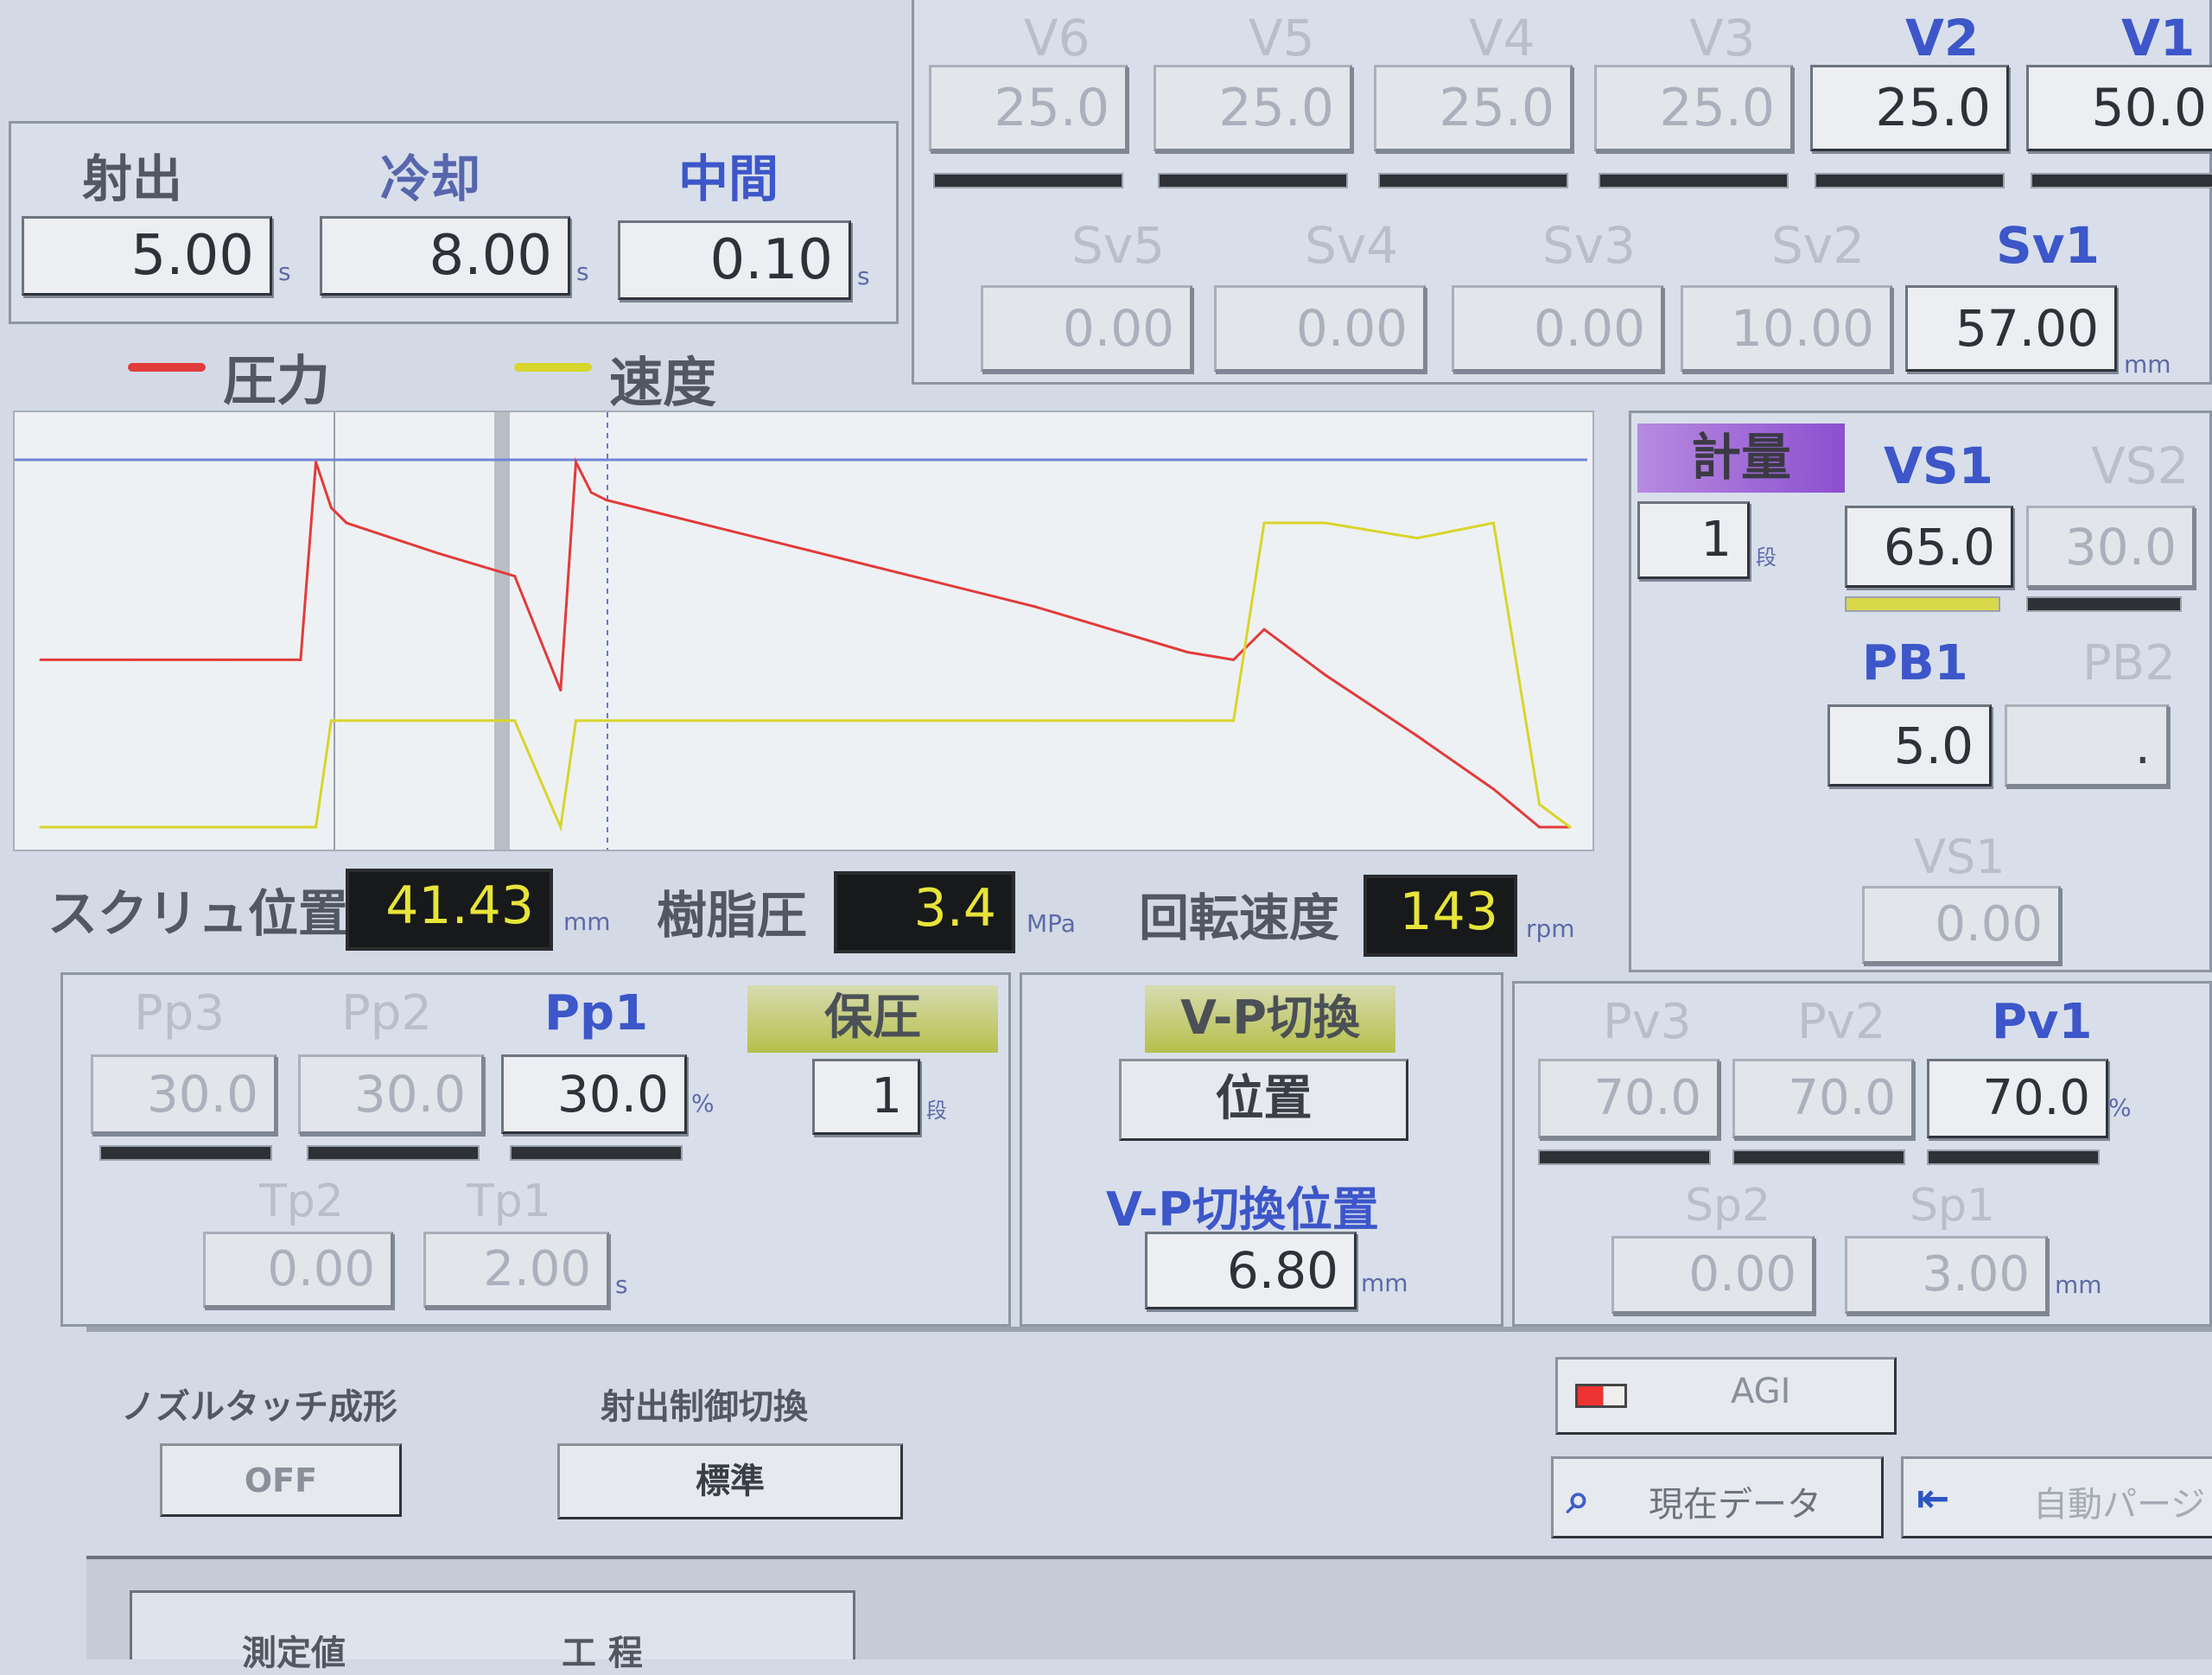 The height and width of the screenshot is (1675, 2212). I want to click on nozzle-touch-button: OFF, so click(281, 1480).